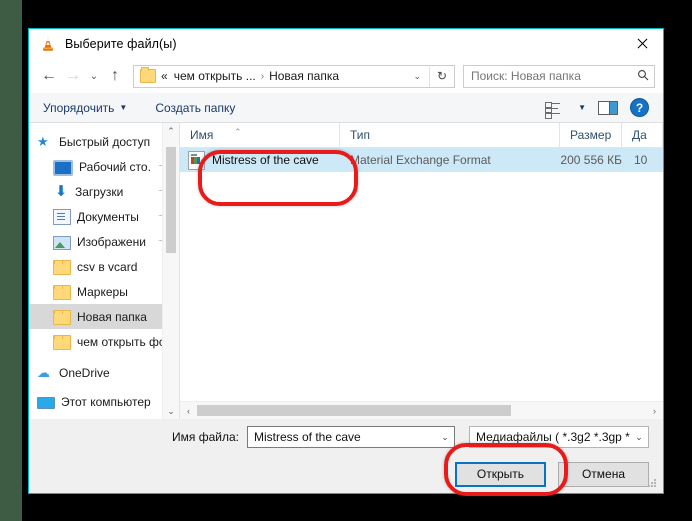  I want to click on preview-pane-button, so click(608, 107).